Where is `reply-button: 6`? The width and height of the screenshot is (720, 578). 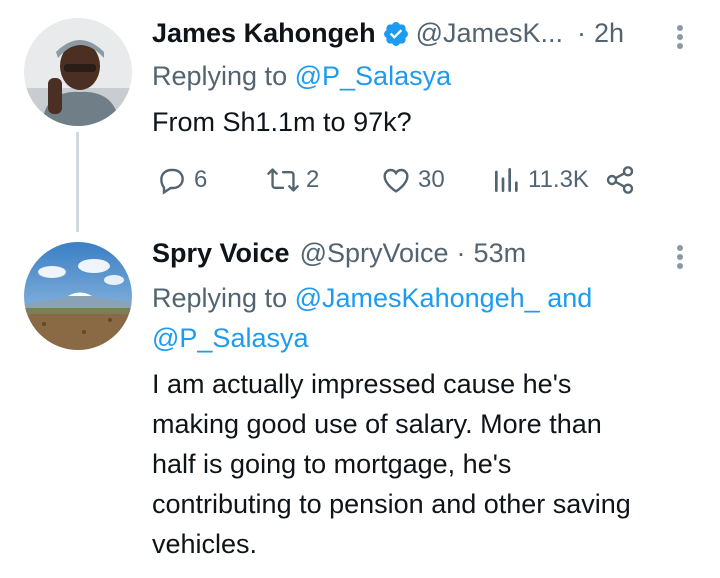 reply-button: 6 is located at coordinates (181, 180).